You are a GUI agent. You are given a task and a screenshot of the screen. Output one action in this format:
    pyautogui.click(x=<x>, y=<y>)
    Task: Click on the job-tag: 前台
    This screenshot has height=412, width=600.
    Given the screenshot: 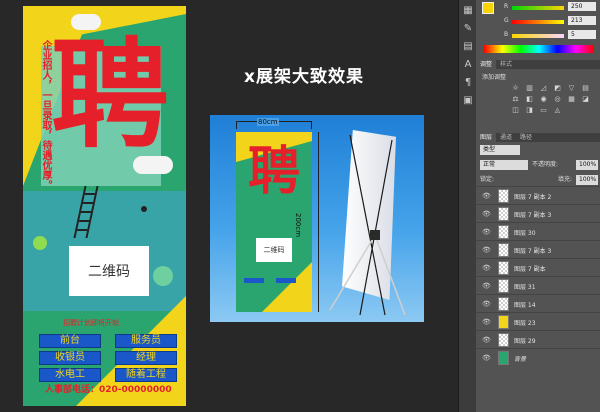 What is the action you would take?
    pyautogui.click(x=70, y=341)
    